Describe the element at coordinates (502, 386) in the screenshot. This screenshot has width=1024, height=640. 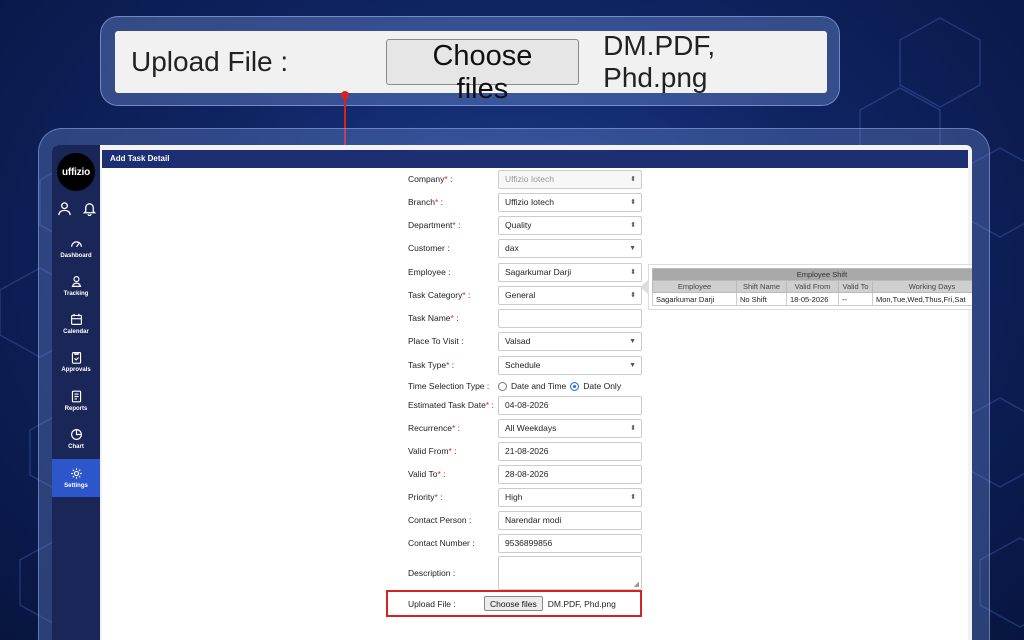
I see `date-and-time-radio` at that location.